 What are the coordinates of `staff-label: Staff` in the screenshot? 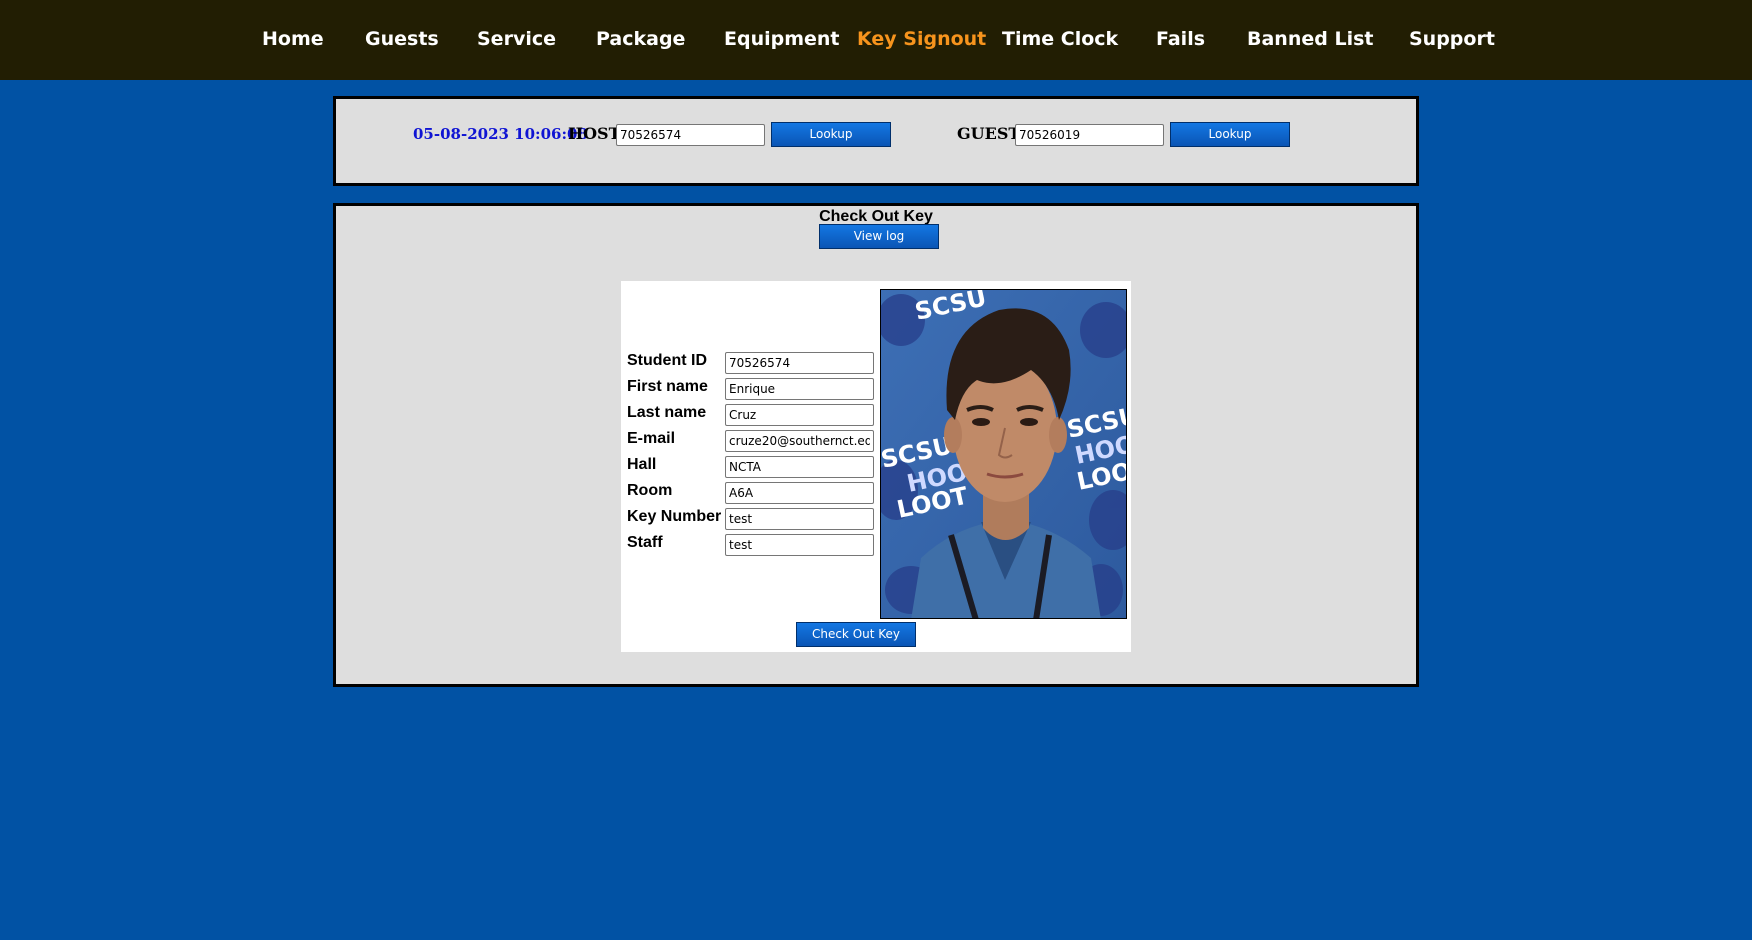 It's located at (645, 542).